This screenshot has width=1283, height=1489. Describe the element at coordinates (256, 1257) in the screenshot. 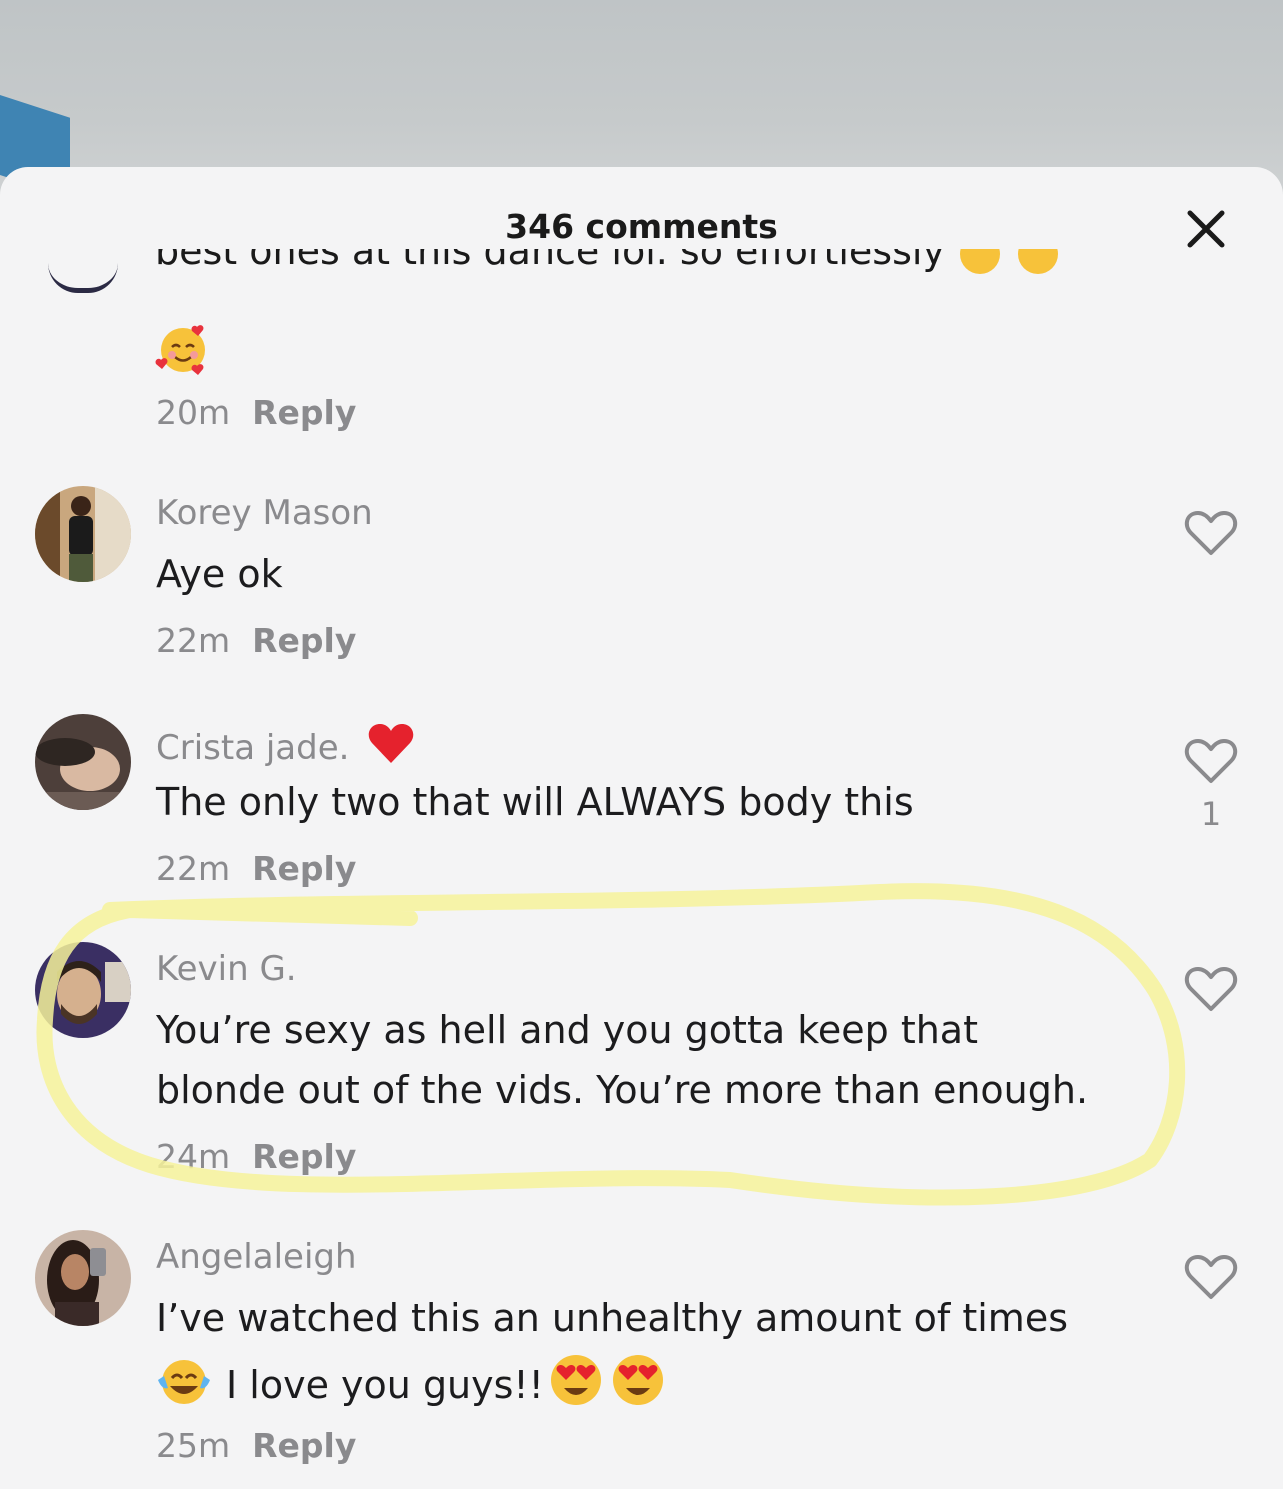

I see `comment-username: Angelaleigh` at that location.